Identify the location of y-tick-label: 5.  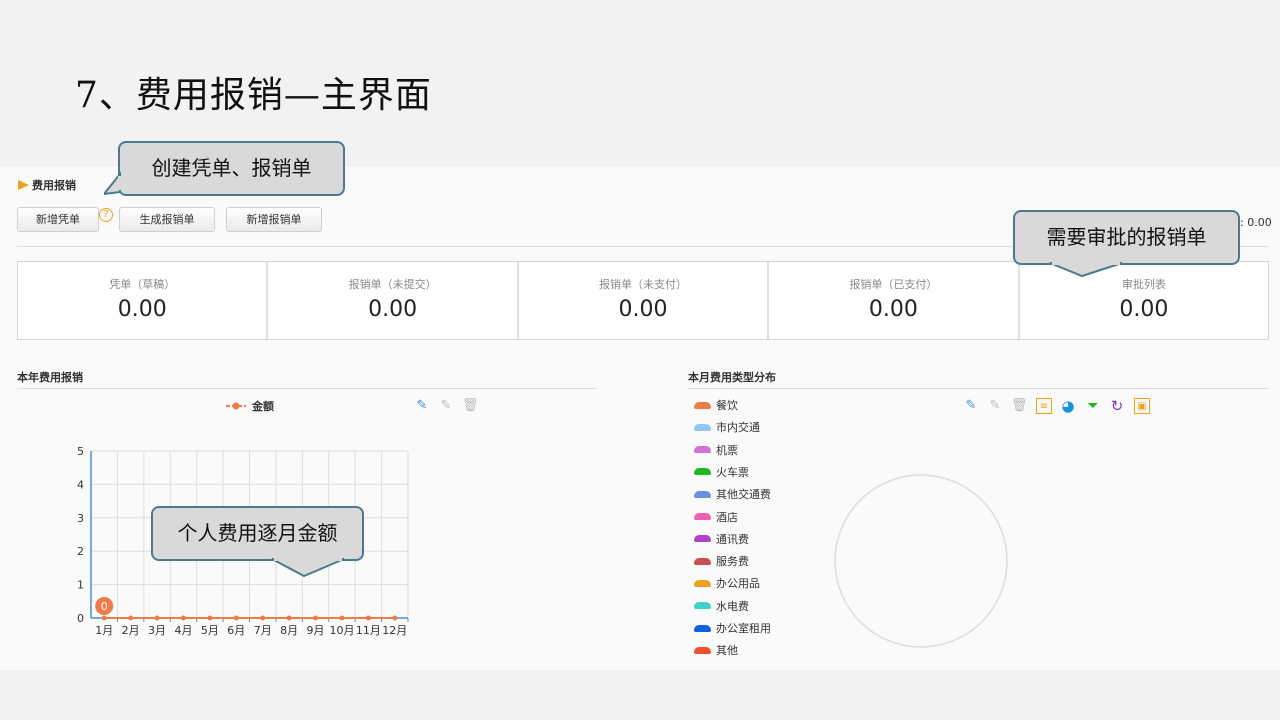
(80, 451).